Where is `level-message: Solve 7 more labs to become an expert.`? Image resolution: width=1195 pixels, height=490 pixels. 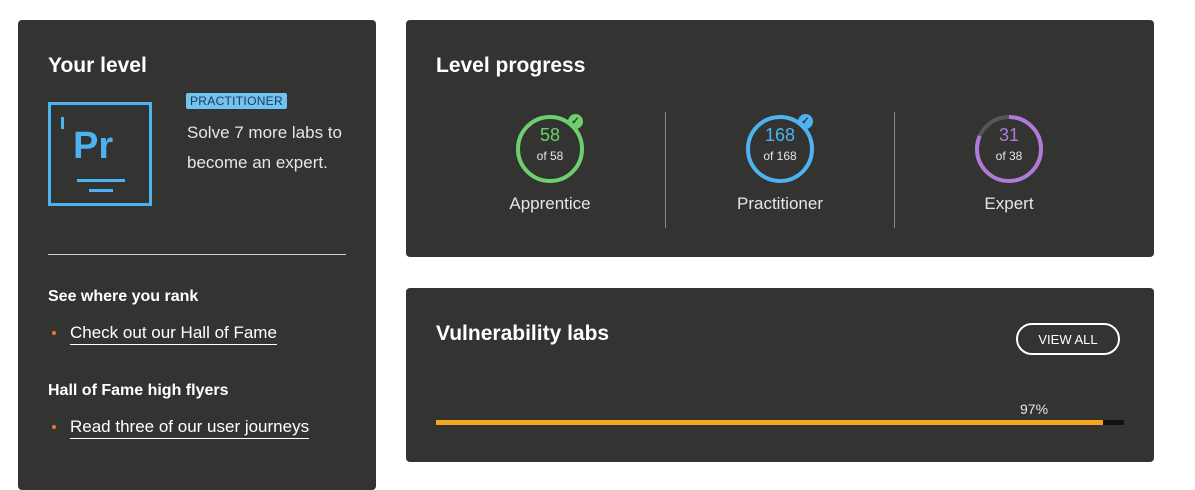
level-message: Solve 7 more labs to become an expert. is located at coordinates (264, 147).